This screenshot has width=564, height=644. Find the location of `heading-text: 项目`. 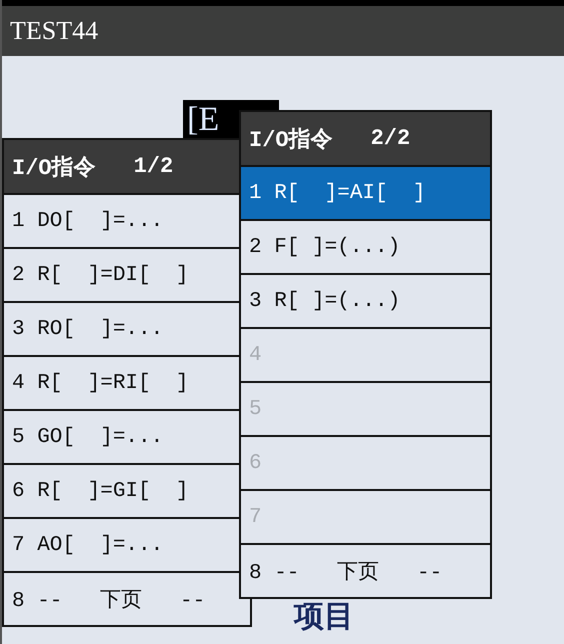

heading-text: 项目 is located at coordinates (324, 617).